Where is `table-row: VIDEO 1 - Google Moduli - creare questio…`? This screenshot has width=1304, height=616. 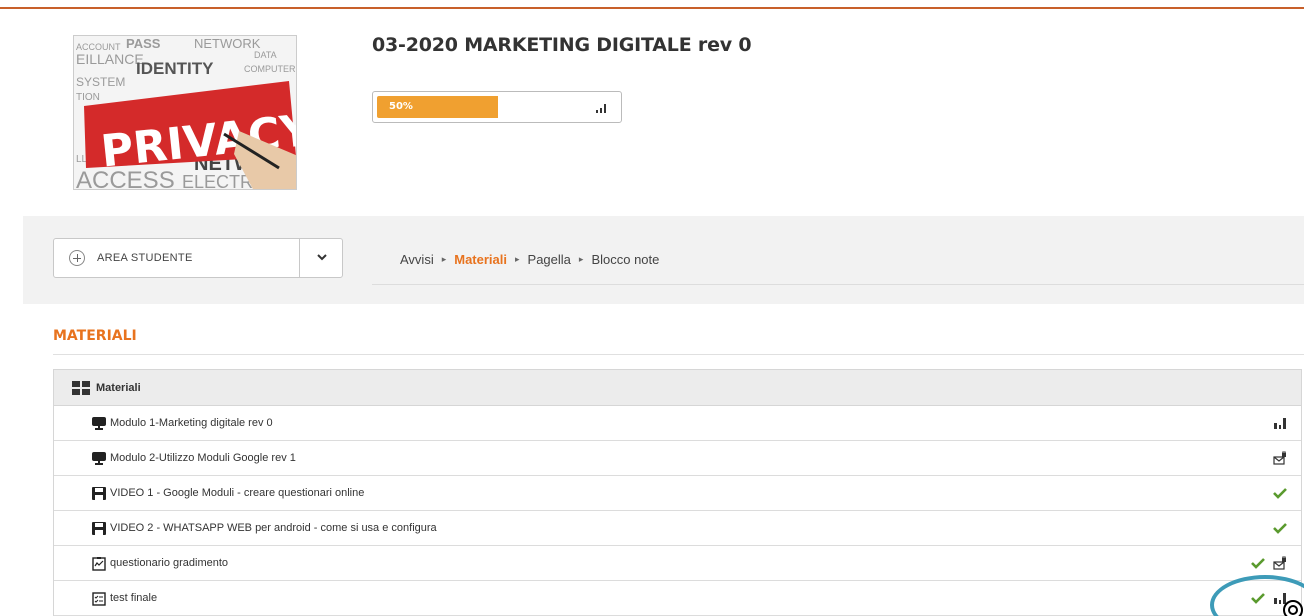
table-row: VIDEO 1 - Google Moduli - creare questio… is located at coordinates (677, 493).